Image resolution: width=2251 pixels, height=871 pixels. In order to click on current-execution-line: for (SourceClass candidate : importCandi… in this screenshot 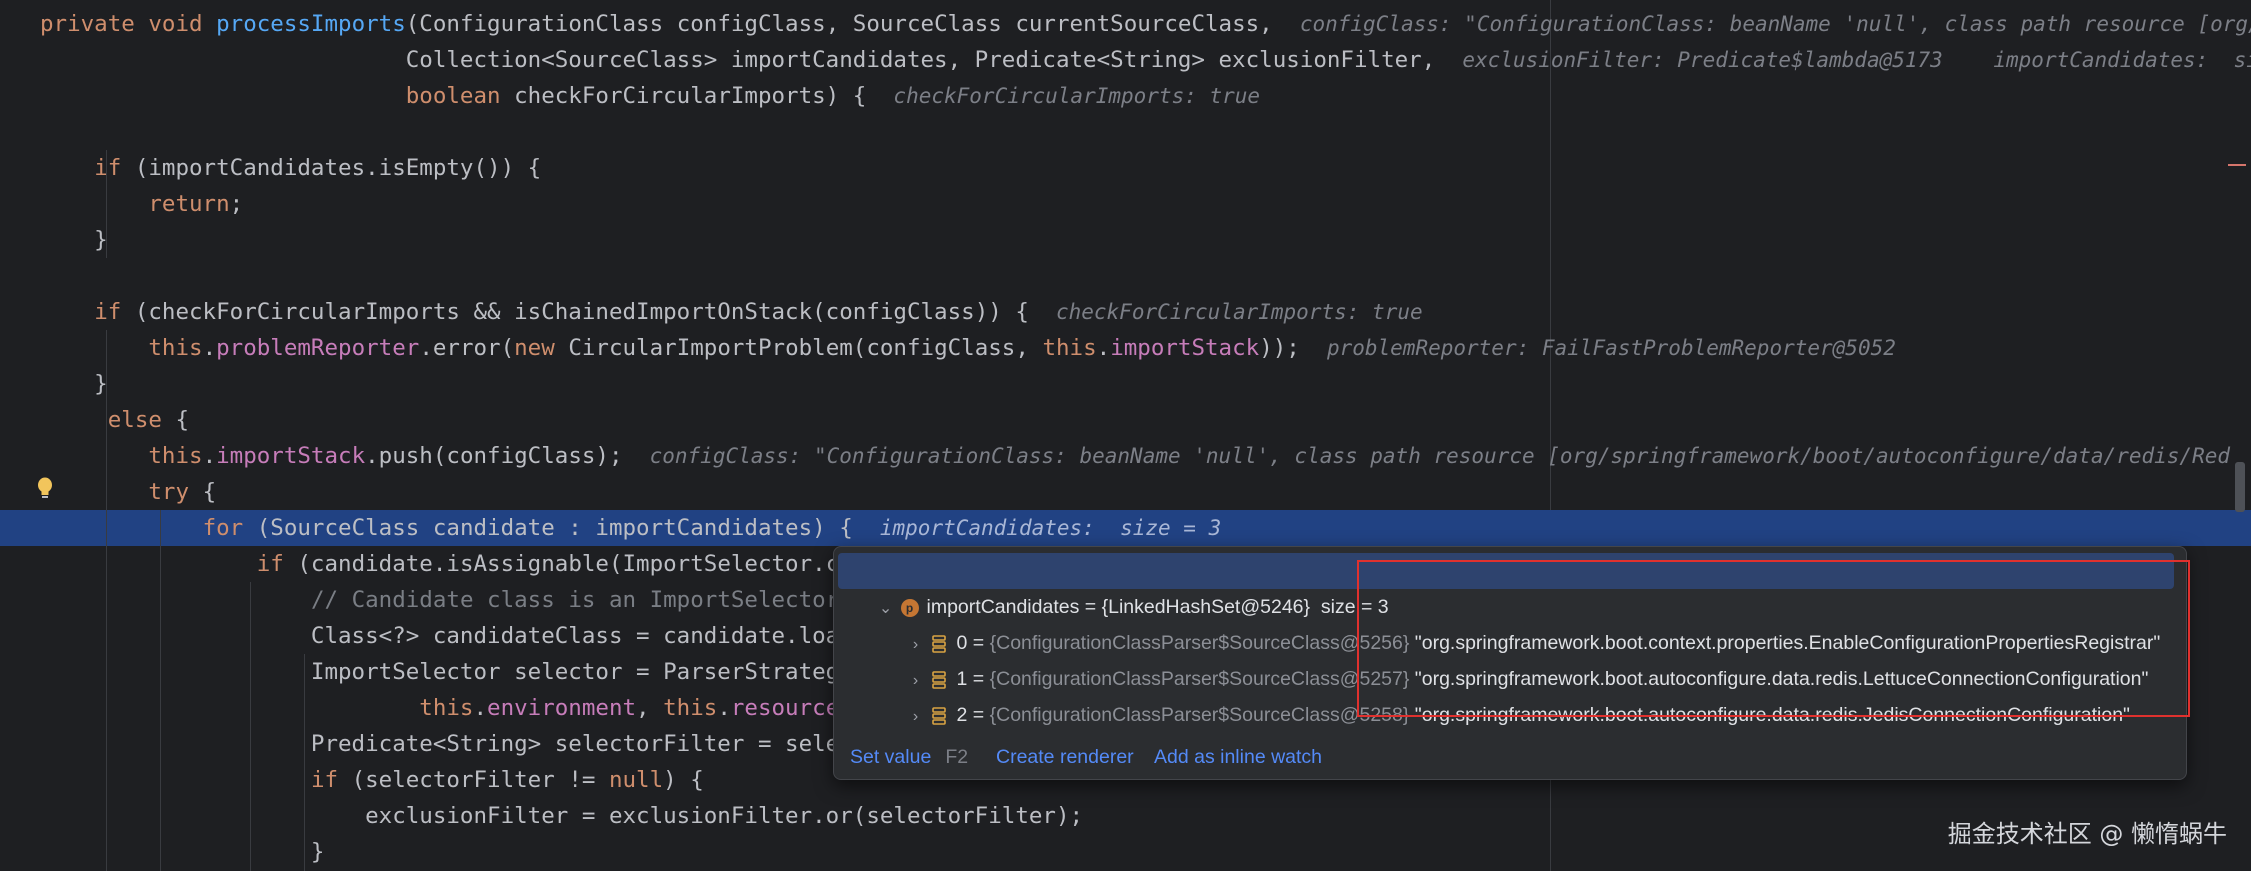, I will do `click(1125, 528)`.